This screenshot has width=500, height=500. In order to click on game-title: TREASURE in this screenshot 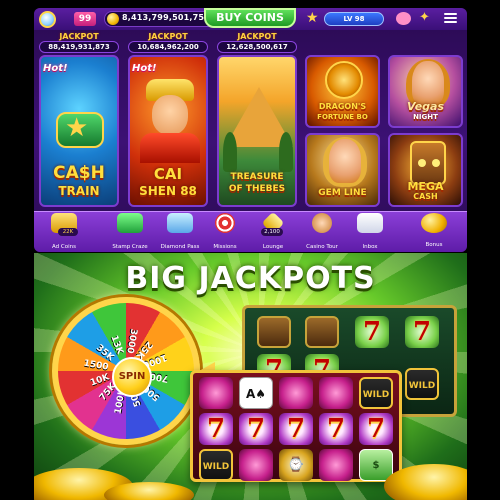, I will do `click(257, 177)`.